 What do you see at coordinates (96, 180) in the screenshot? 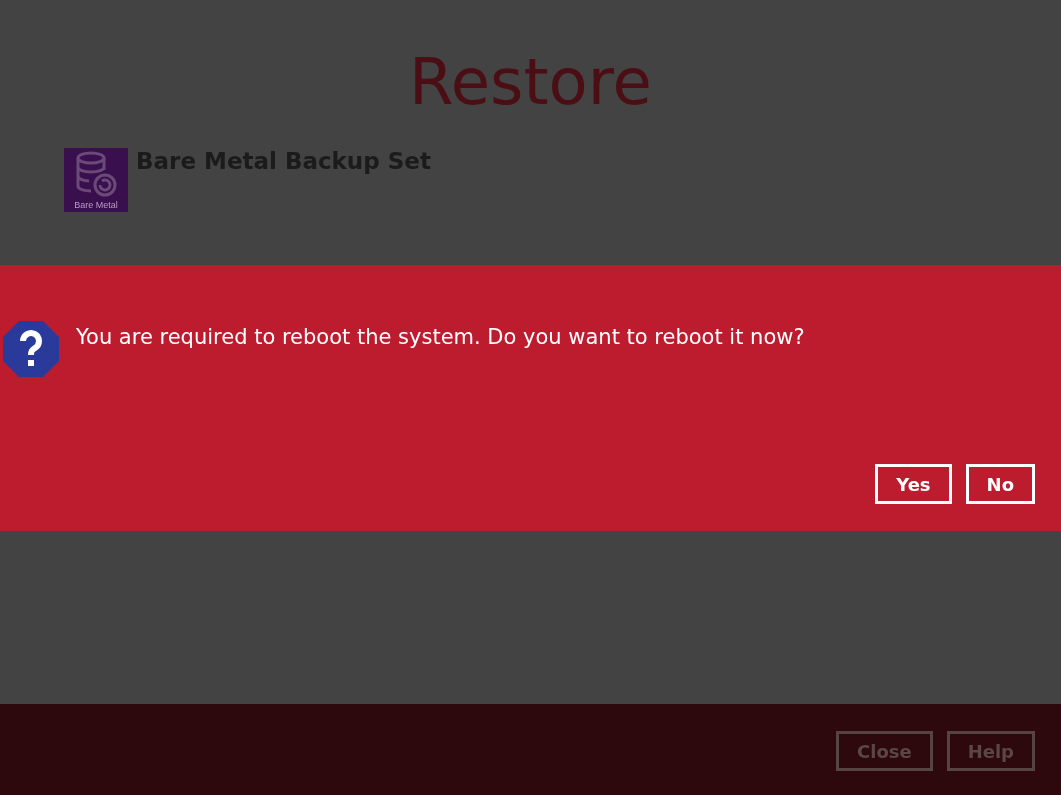
I see `backup-set-icon: Bare Metal` at bounding box center [96, 180].